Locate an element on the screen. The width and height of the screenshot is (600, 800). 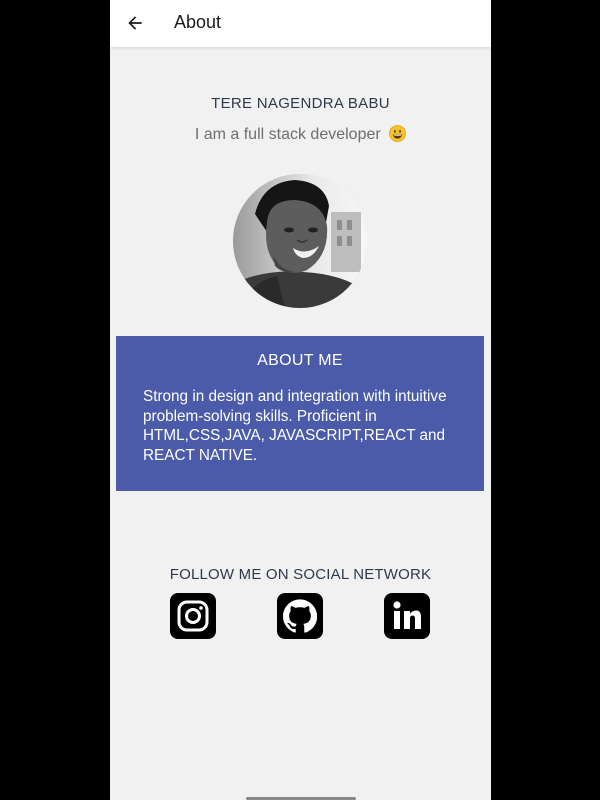
profile-tagline: I am a full stack developer is located at coordinates (300, 134).